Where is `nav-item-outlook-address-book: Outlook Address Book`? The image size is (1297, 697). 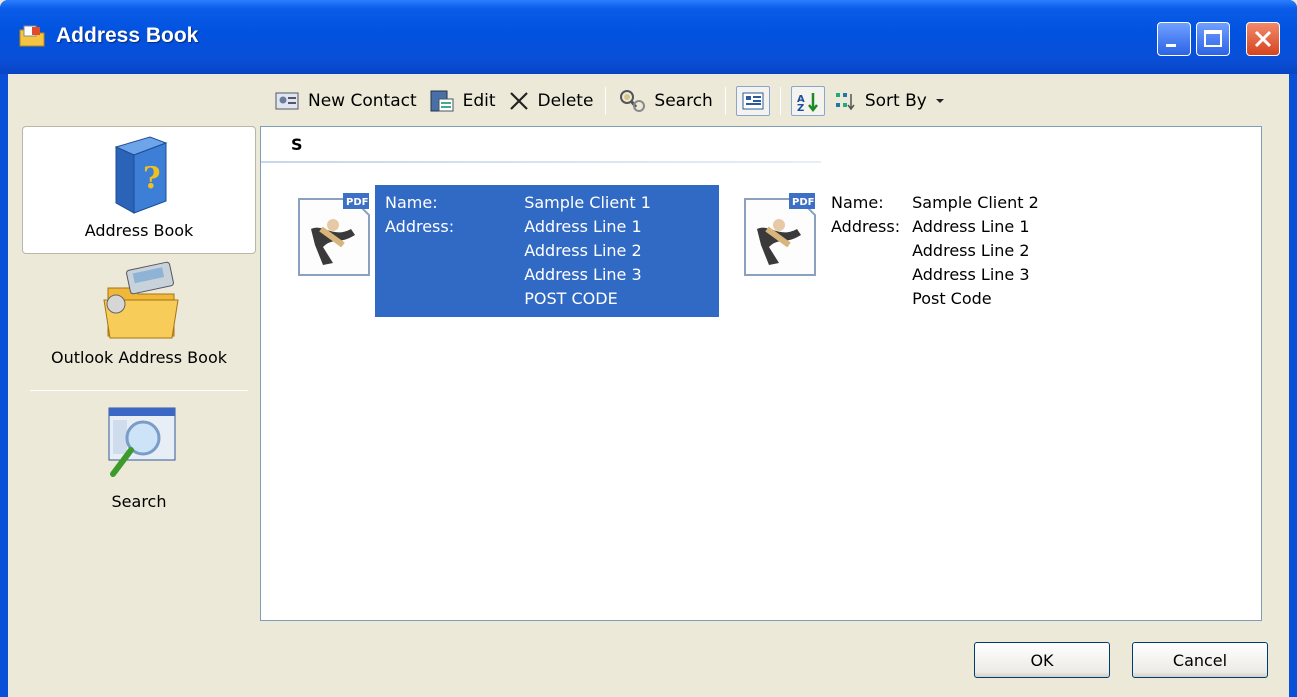 nav-item-outlook-address-book: Outlook Address Book is located at coordinates (139, 320).